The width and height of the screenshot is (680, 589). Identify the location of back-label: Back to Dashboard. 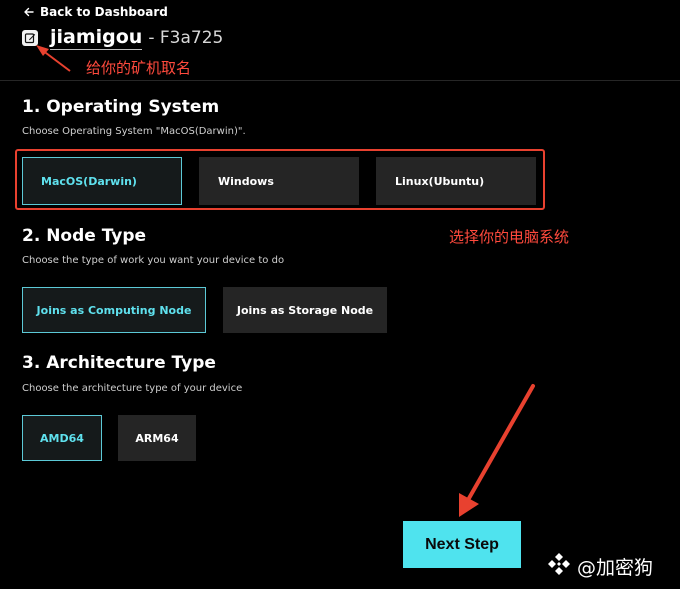
(104, 12).